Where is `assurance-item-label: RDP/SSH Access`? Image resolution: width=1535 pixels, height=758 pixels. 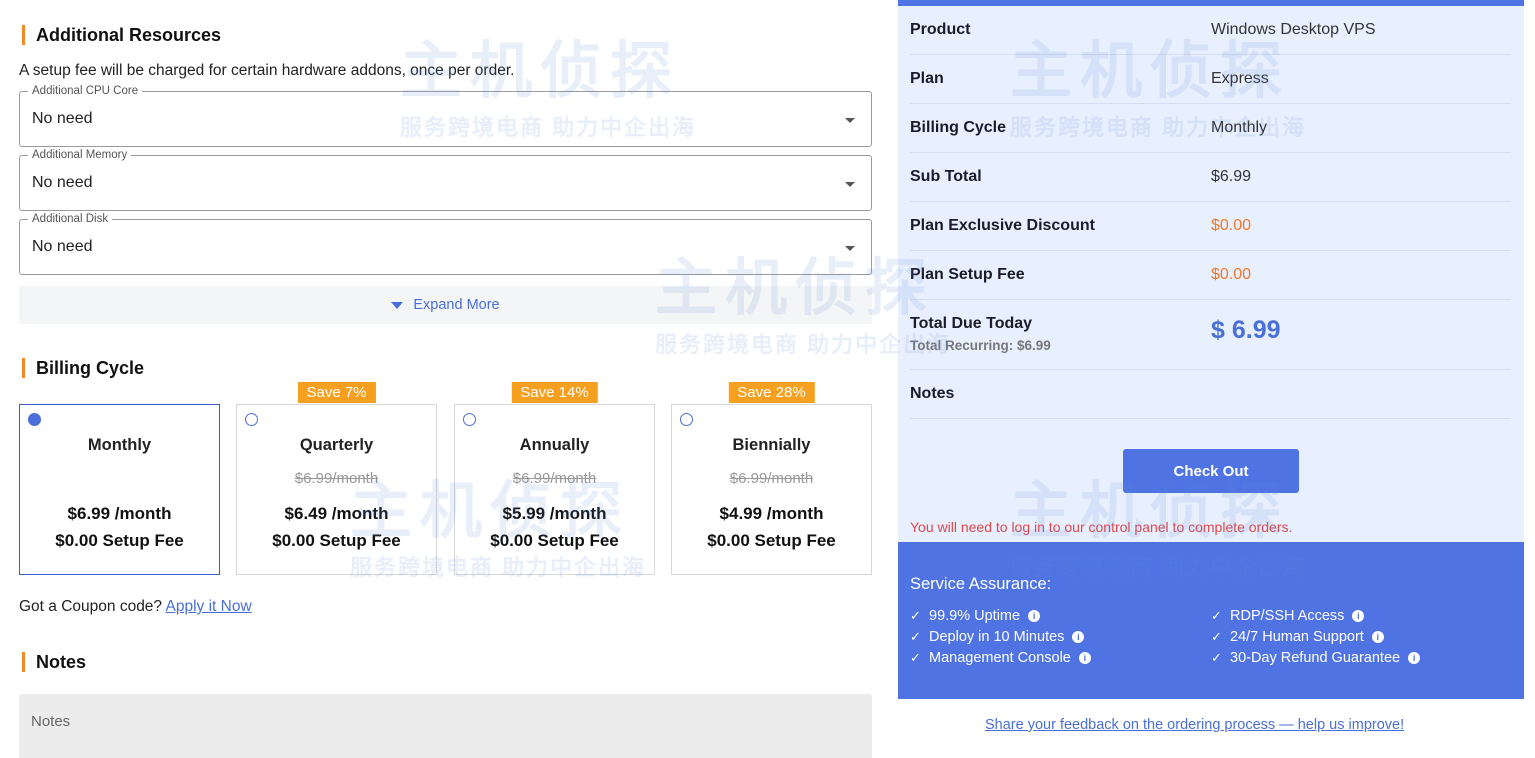
assurance-item-label: RDP/SSH Access is located at coordinates (1287, 616).